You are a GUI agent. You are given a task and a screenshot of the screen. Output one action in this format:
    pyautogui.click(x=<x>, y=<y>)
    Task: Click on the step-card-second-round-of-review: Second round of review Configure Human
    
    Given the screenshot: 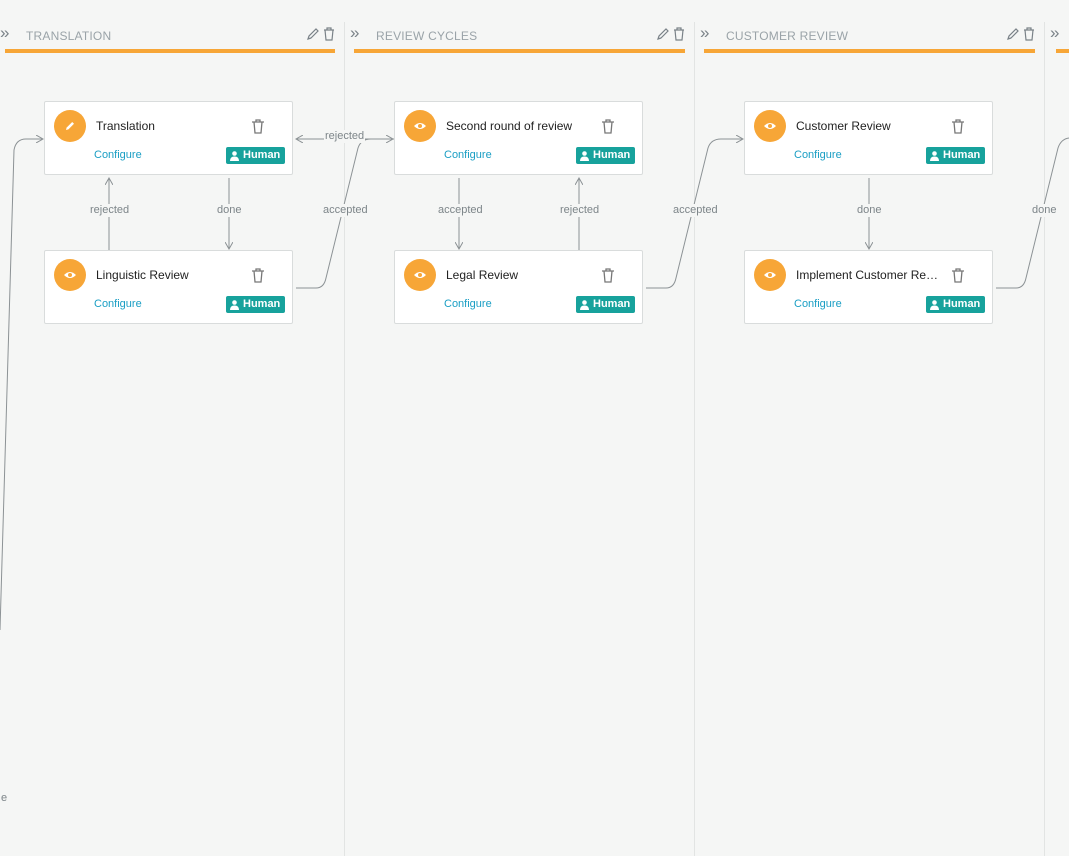 What is the action you would take?
    pyautogui.click(x=518, y=138)
    